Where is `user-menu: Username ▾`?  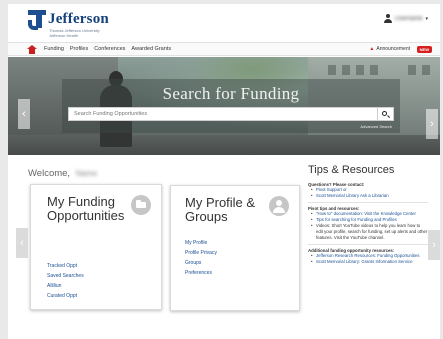
user-menu: Username ▾ is located at coordinates (405, 18).